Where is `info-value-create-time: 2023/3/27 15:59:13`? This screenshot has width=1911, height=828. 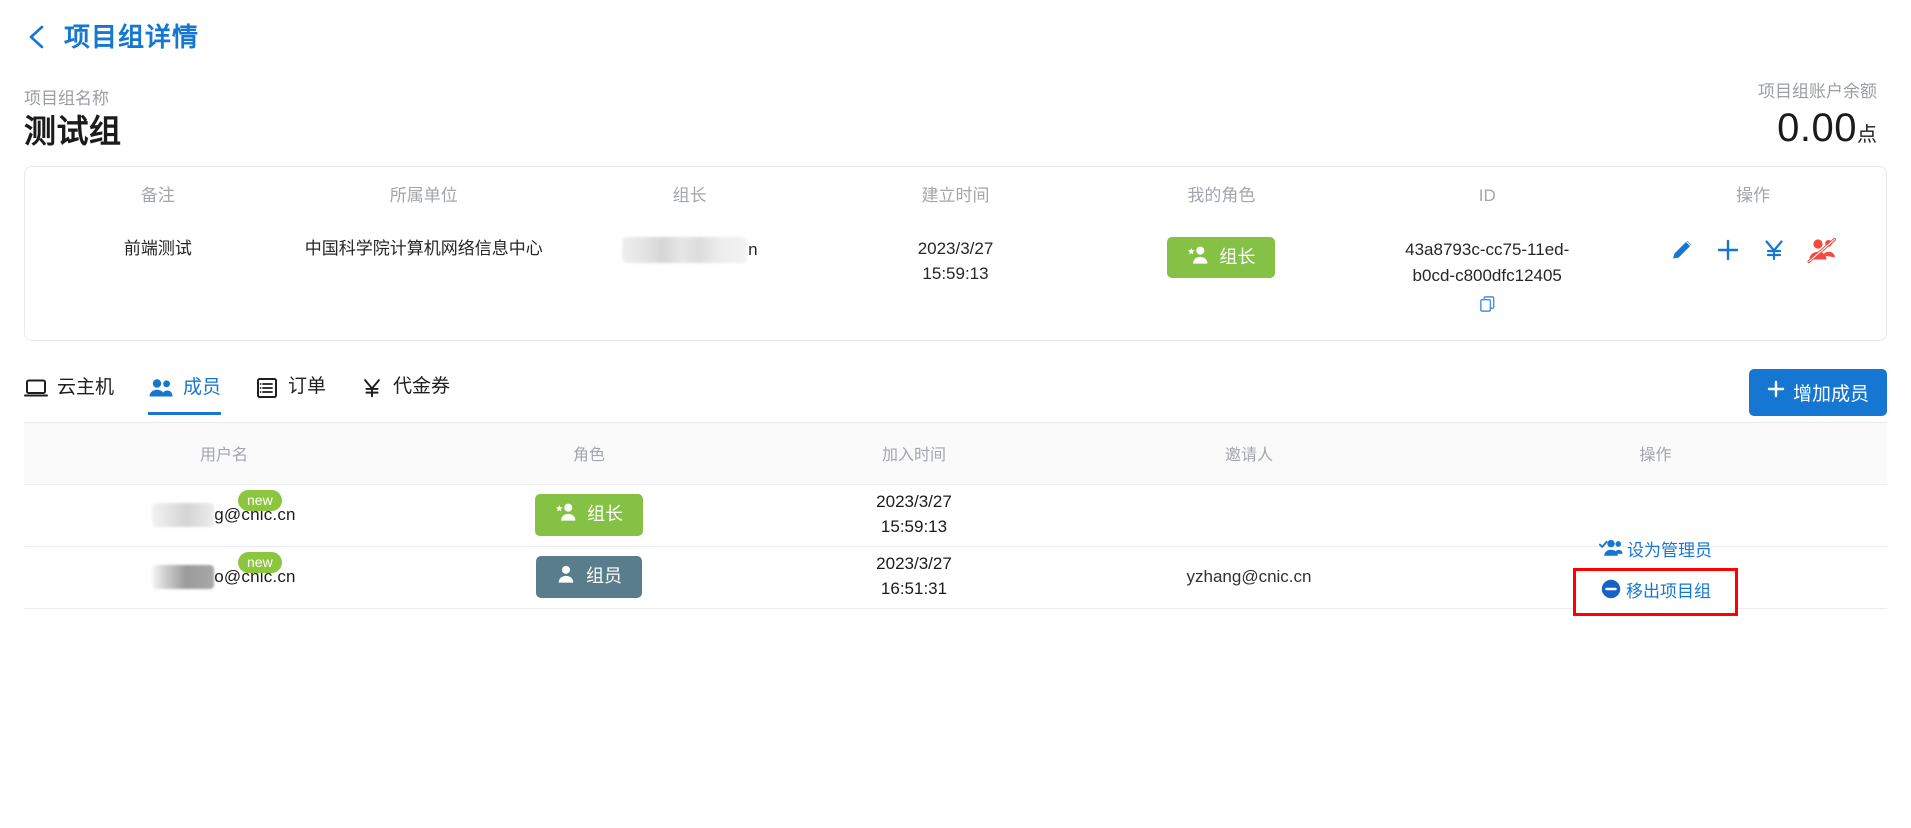 info-value-create-time: 2023/3/27 15:59:13 is located at coordinates (956, 261).